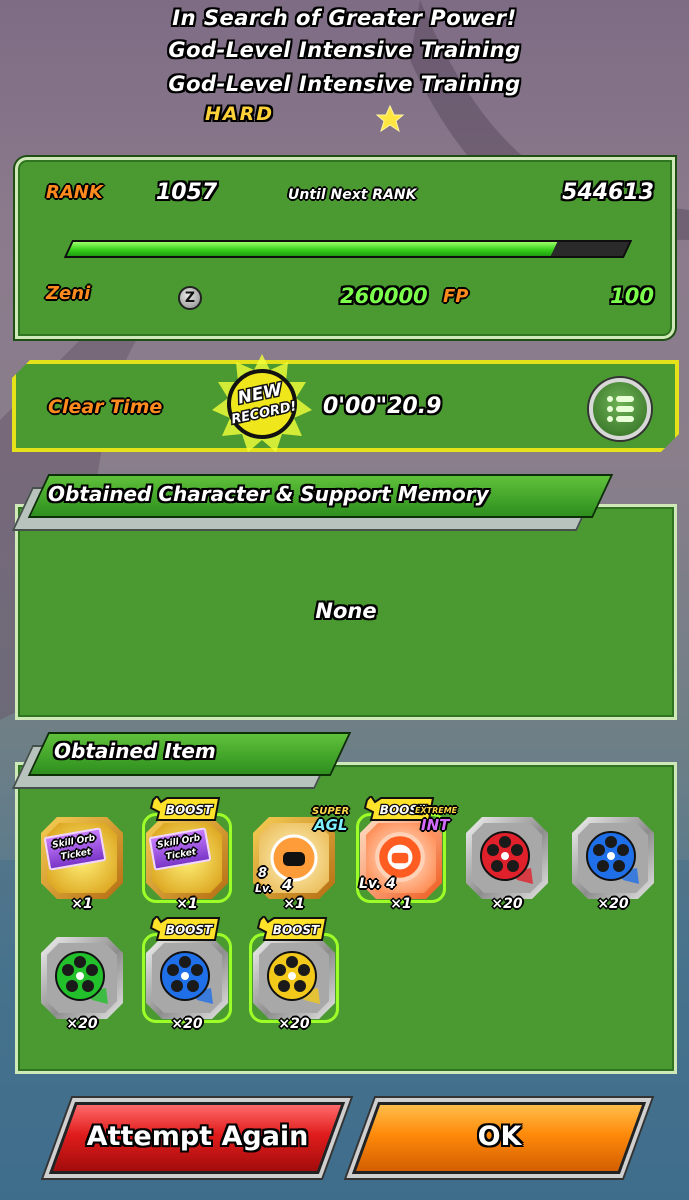 The width and height of the screenshot is (689, 1200). Describe the element at coordinates (268, 494) in the screenshot. I see `obtained-character-title: Obtained Character & Support Memory` at that location.